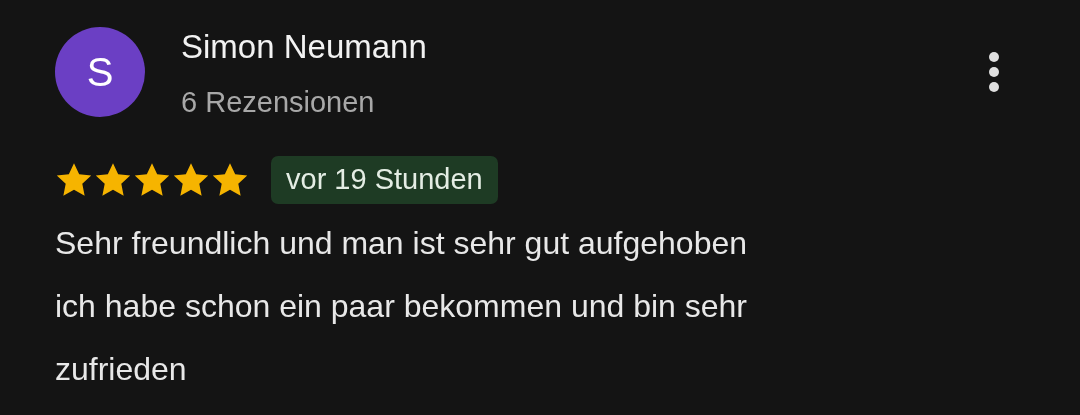 This screenshot has height=415, width=1080. Describe the element at coordinates (304, 47) in the screenshot. I see `author-name: Simon Neumann` at that location.